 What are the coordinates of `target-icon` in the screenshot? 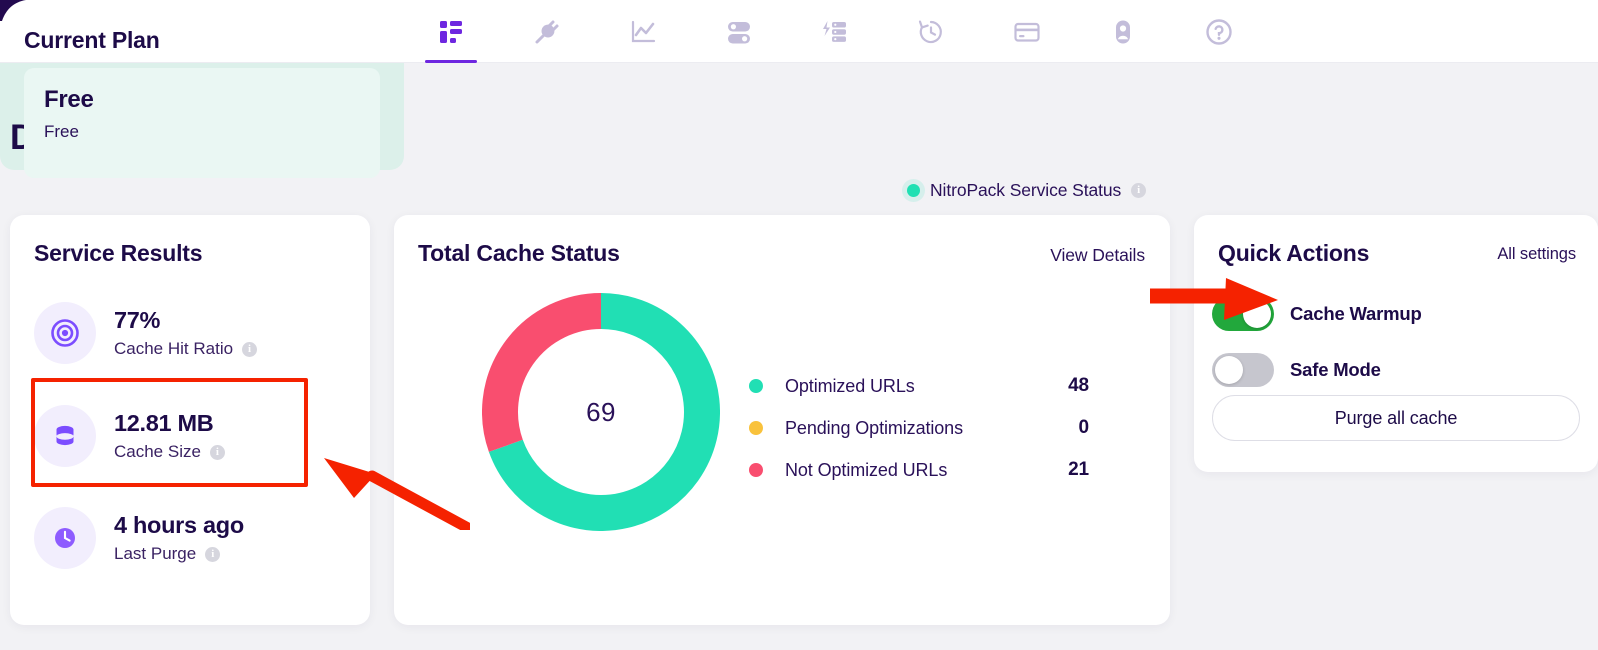 It's located at (65, 333).